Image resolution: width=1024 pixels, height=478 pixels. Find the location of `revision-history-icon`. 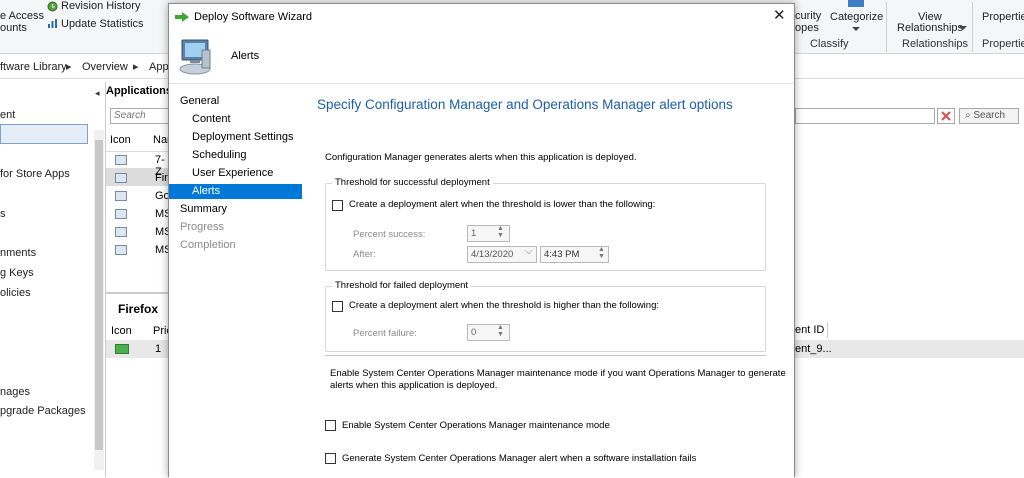

revision-history-icon is located at coordinates (52, 6).